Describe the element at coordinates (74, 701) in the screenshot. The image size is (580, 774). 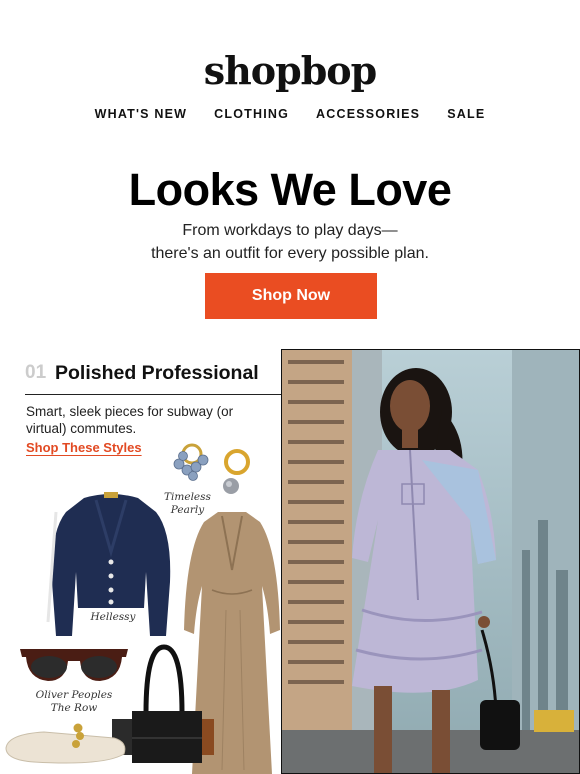
I see `caption-oliver-peoples-the-row: Oliver Peoples The Row` at that location.